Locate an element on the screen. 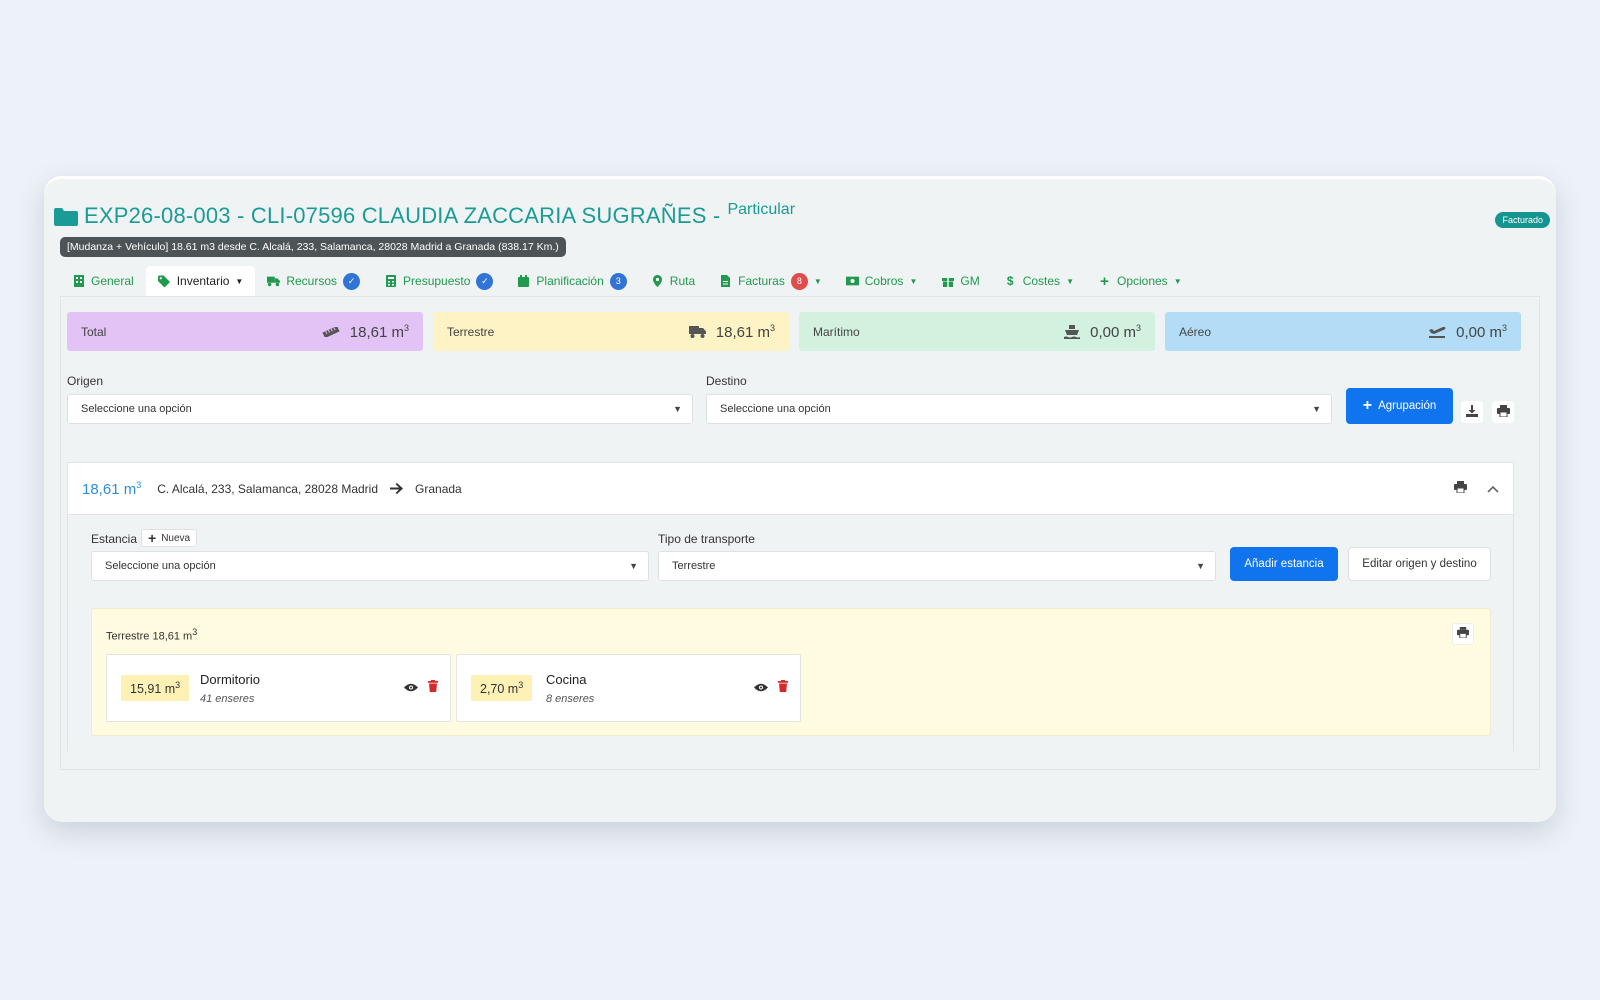 The height and width of the screenshot is (1000, 1600). room-name: Dormitorio is located at coordinates (230, 679).